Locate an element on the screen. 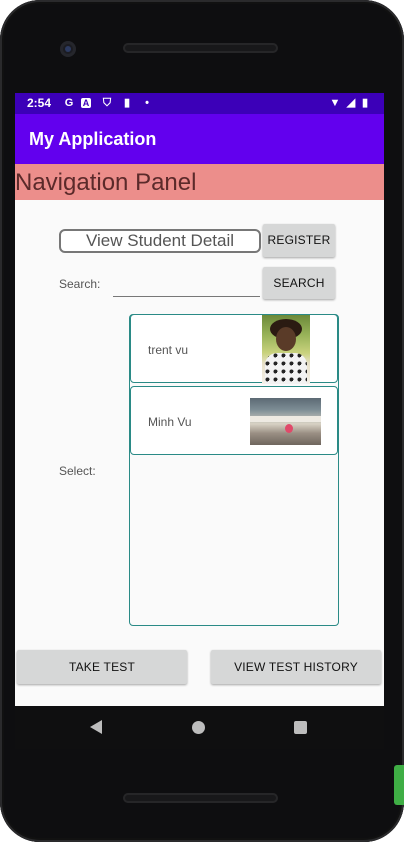 The image size is (404, 842). top-speaker is located at coordinates (200, 48).